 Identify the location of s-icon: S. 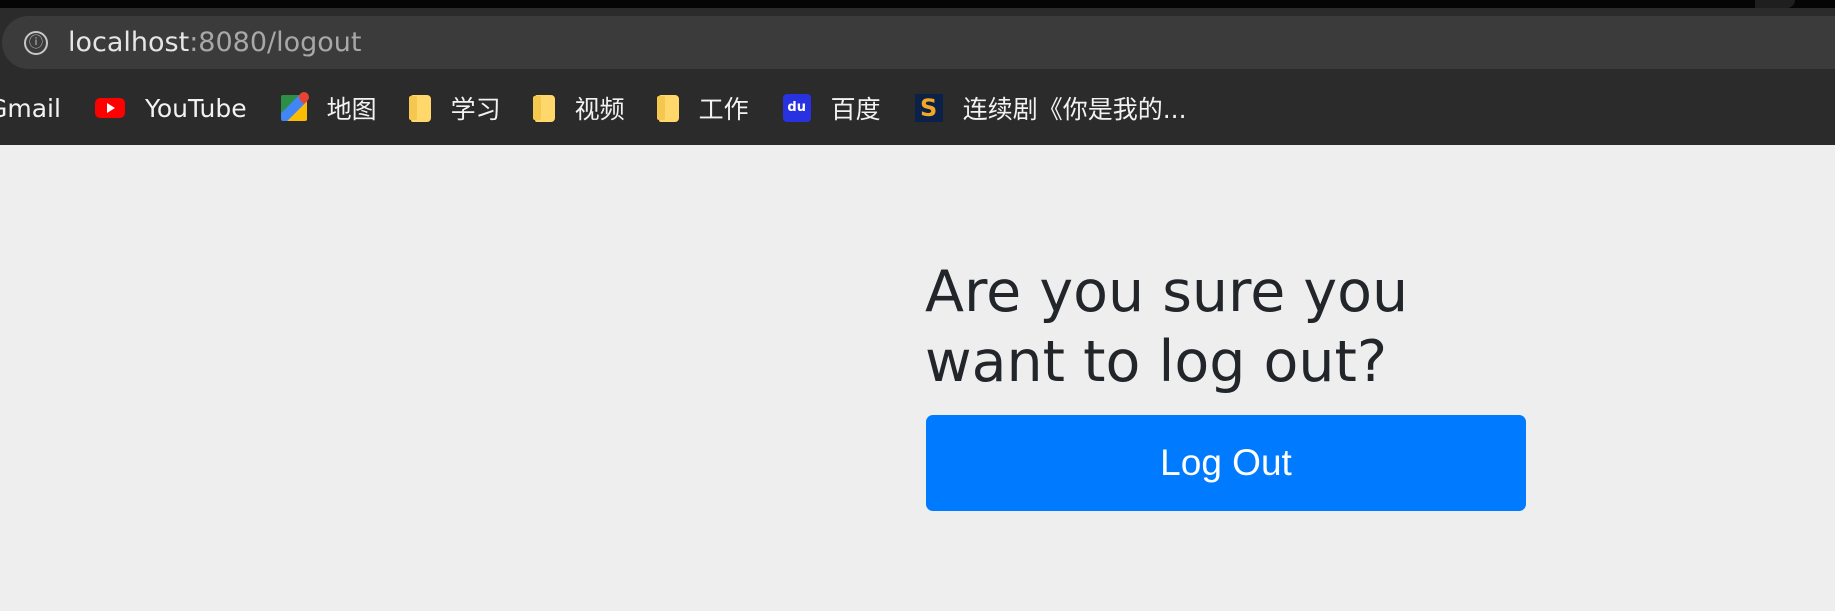
(928, 108).